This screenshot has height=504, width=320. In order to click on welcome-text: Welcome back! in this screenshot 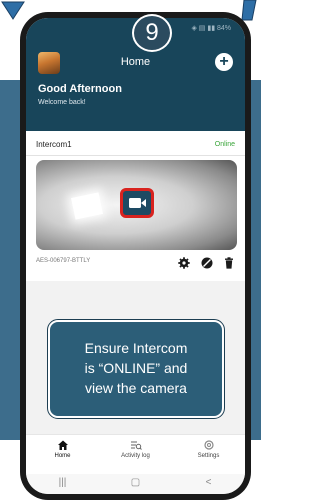, I will do `click(62, 102)`.